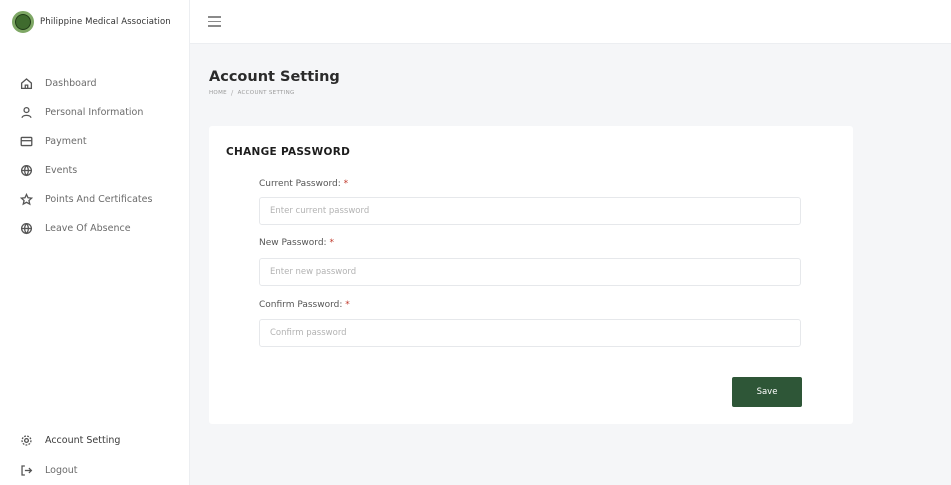 Image resolution: width=951 pixels, height=485 pixels. What do you see at coordinates (26, 84) in the screenshot?
I see `home-icon` at bounding box center [26, 84].